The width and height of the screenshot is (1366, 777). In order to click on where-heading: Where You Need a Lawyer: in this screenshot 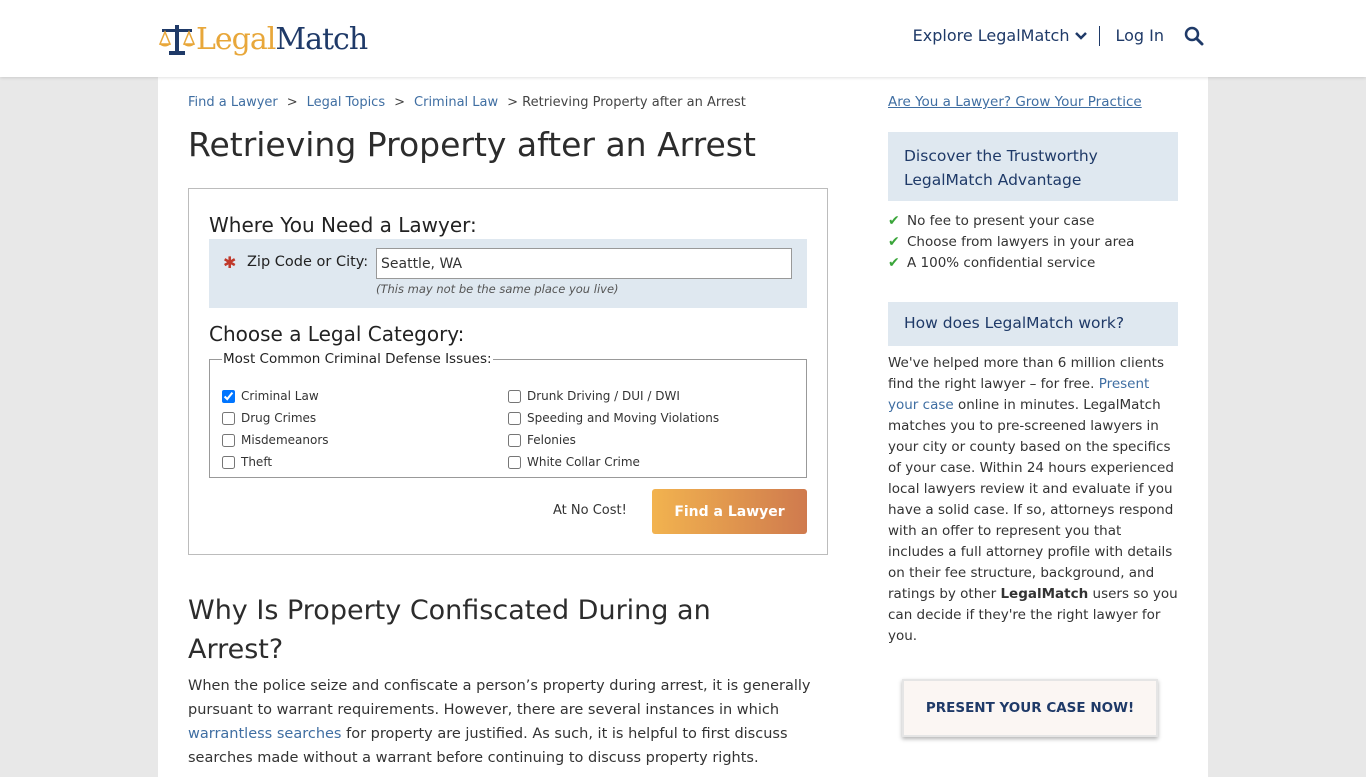, I will do `click(343, 225)`.